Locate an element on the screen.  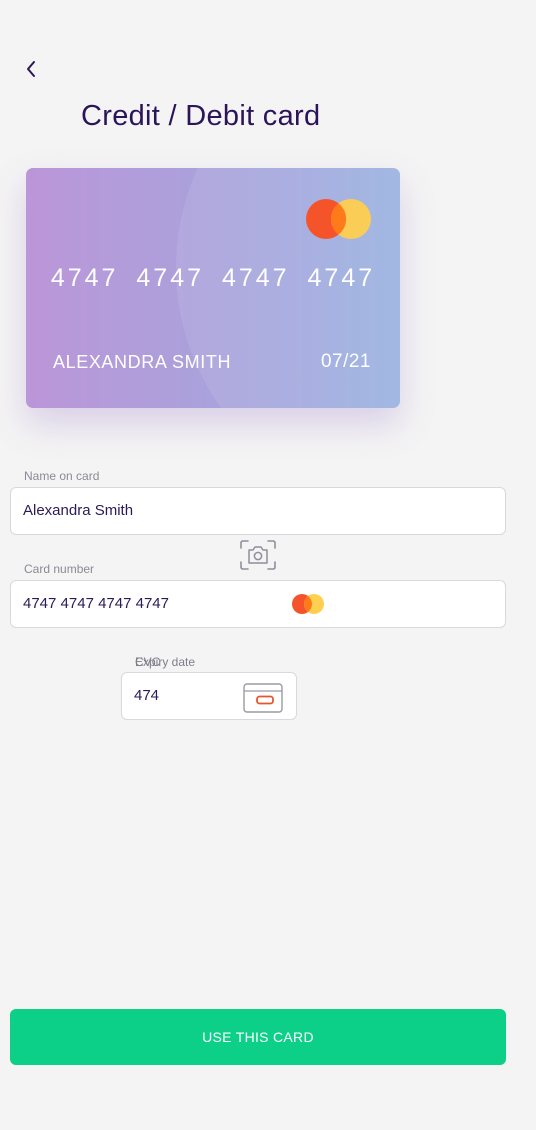
scan-card-button is located at coordinates (258, 555).